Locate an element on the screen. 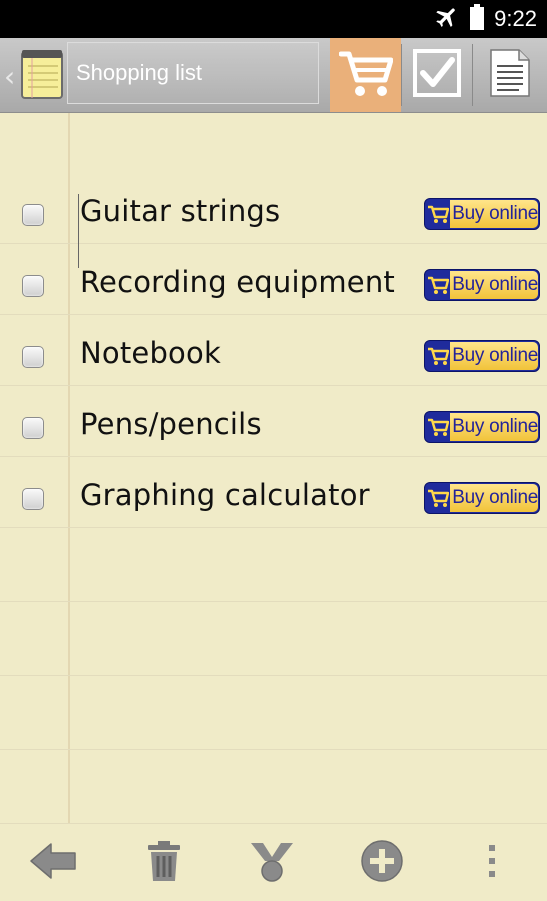 The width and height of the screenshot is (547, 901). share-icon is located at coordinates (272, 863).